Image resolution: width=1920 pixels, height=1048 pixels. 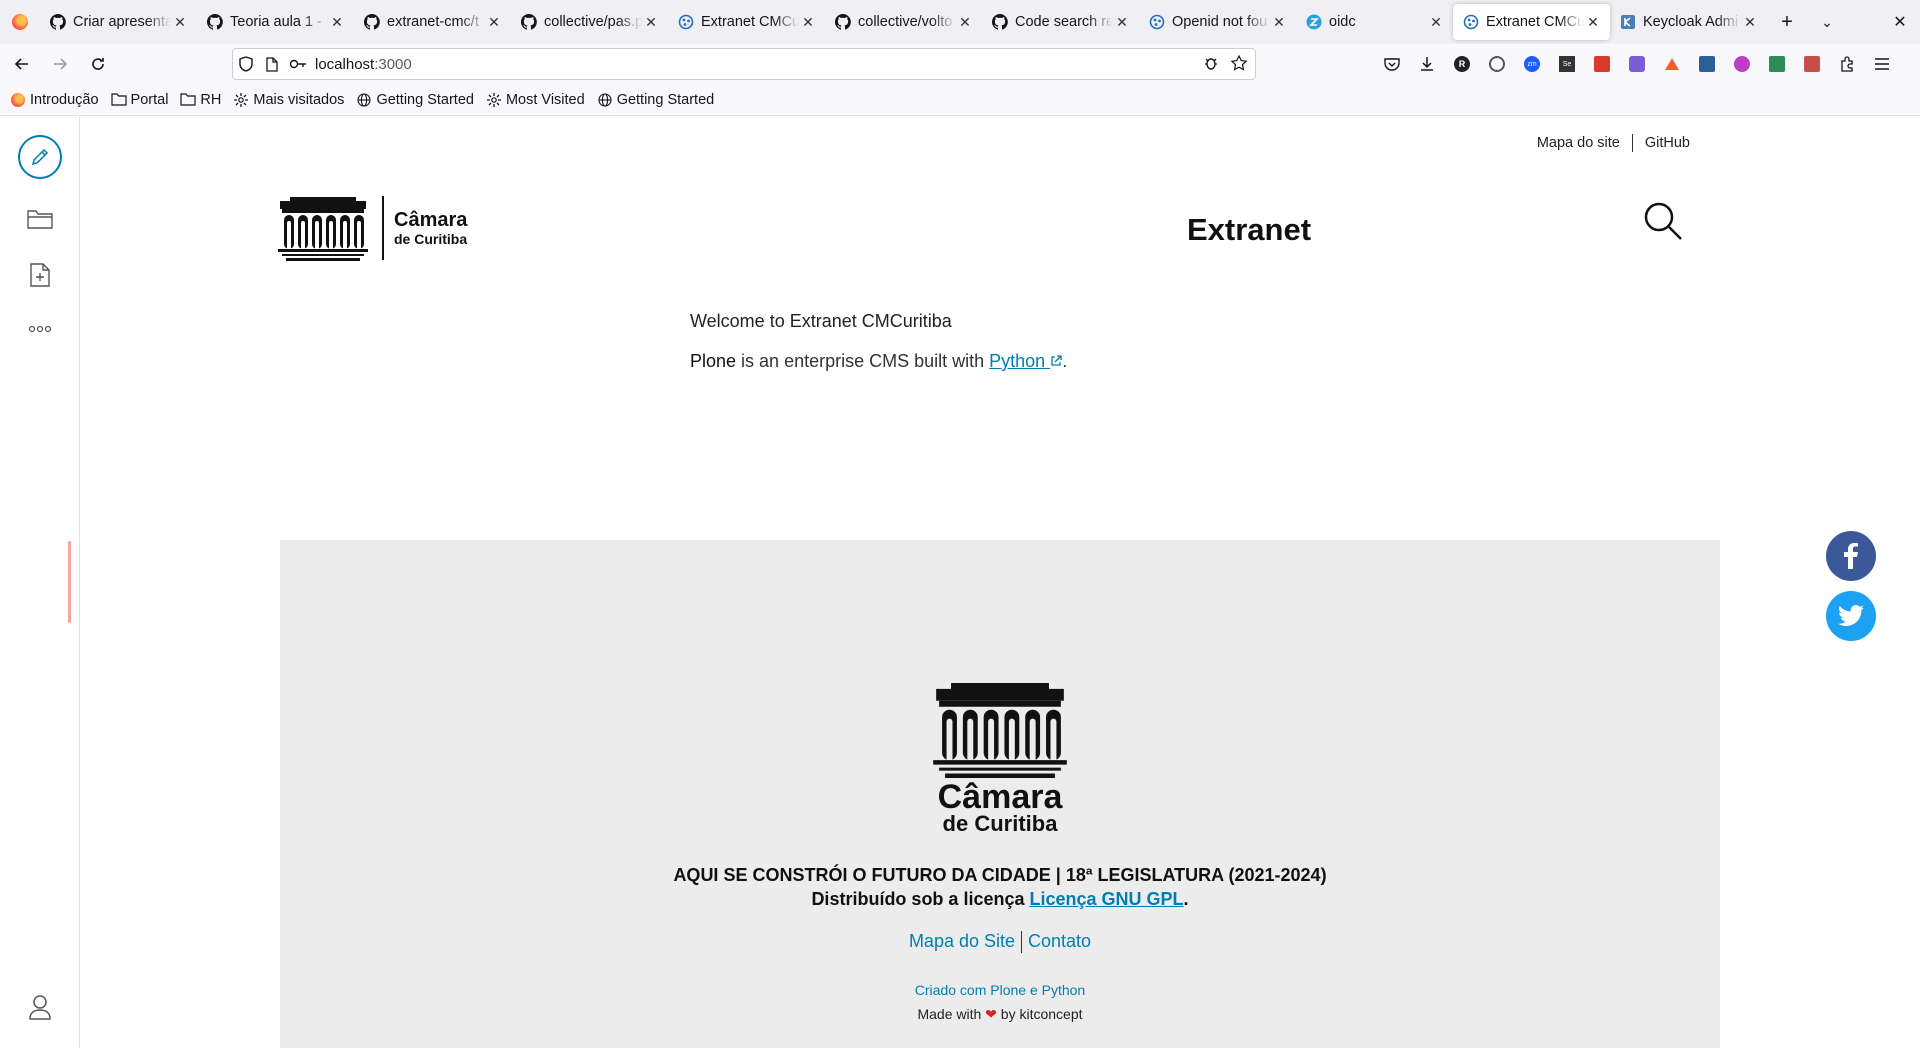 I want to click on facebook-share-button, so click(x=1851, y=556).